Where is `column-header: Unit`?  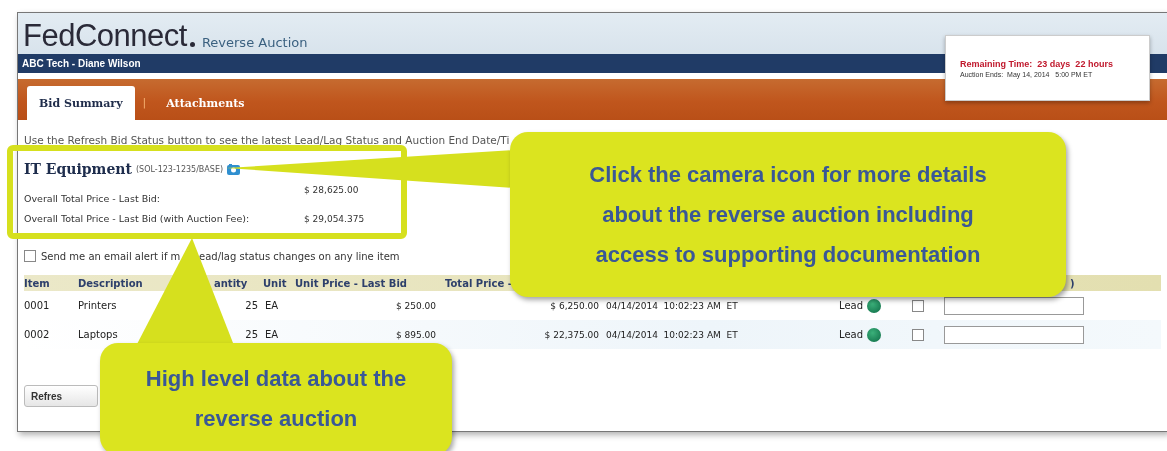
column-header: Unit is located at coordinates (275, 283).